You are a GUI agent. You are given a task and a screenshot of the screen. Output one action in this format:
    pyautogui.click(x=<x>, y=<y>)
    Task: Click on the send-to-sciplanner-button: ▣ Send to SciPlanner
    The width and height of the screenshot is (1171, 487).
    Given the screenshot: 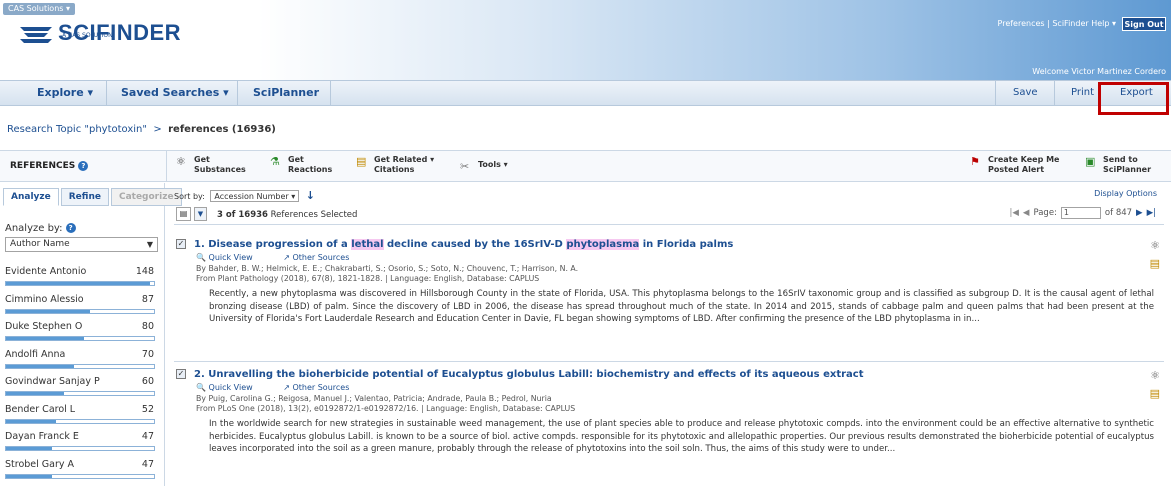 What is the action you would take?
    pyautogui.click(x=1118, y=165)
    